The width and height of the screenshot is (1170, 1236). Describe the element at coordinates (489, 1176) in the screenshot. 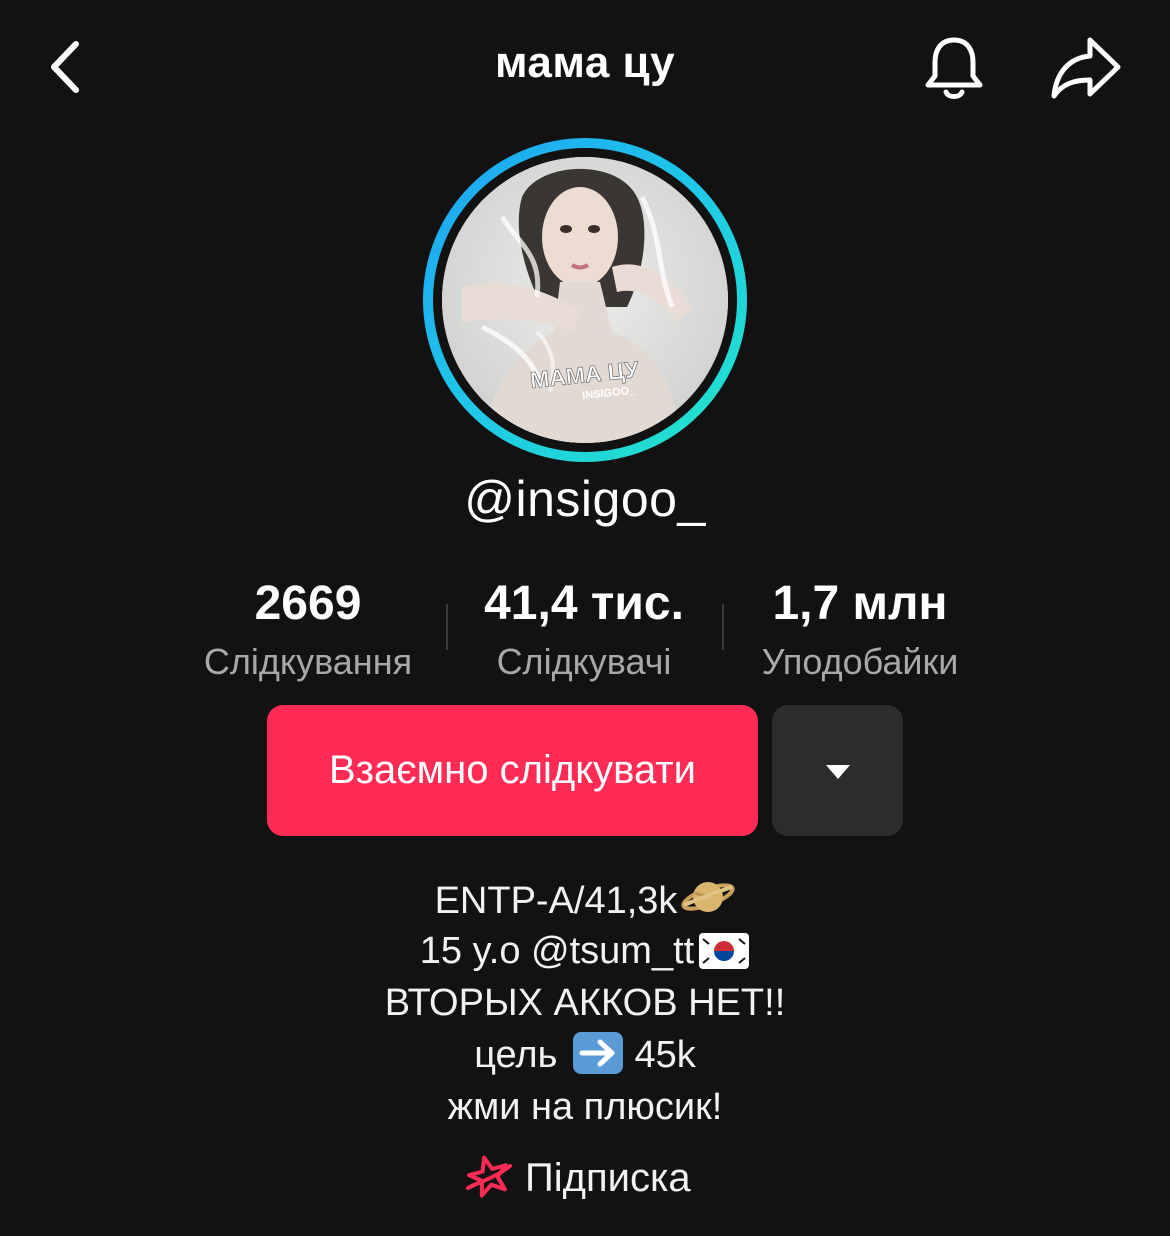

I see `subscription-star-icon` at that location.